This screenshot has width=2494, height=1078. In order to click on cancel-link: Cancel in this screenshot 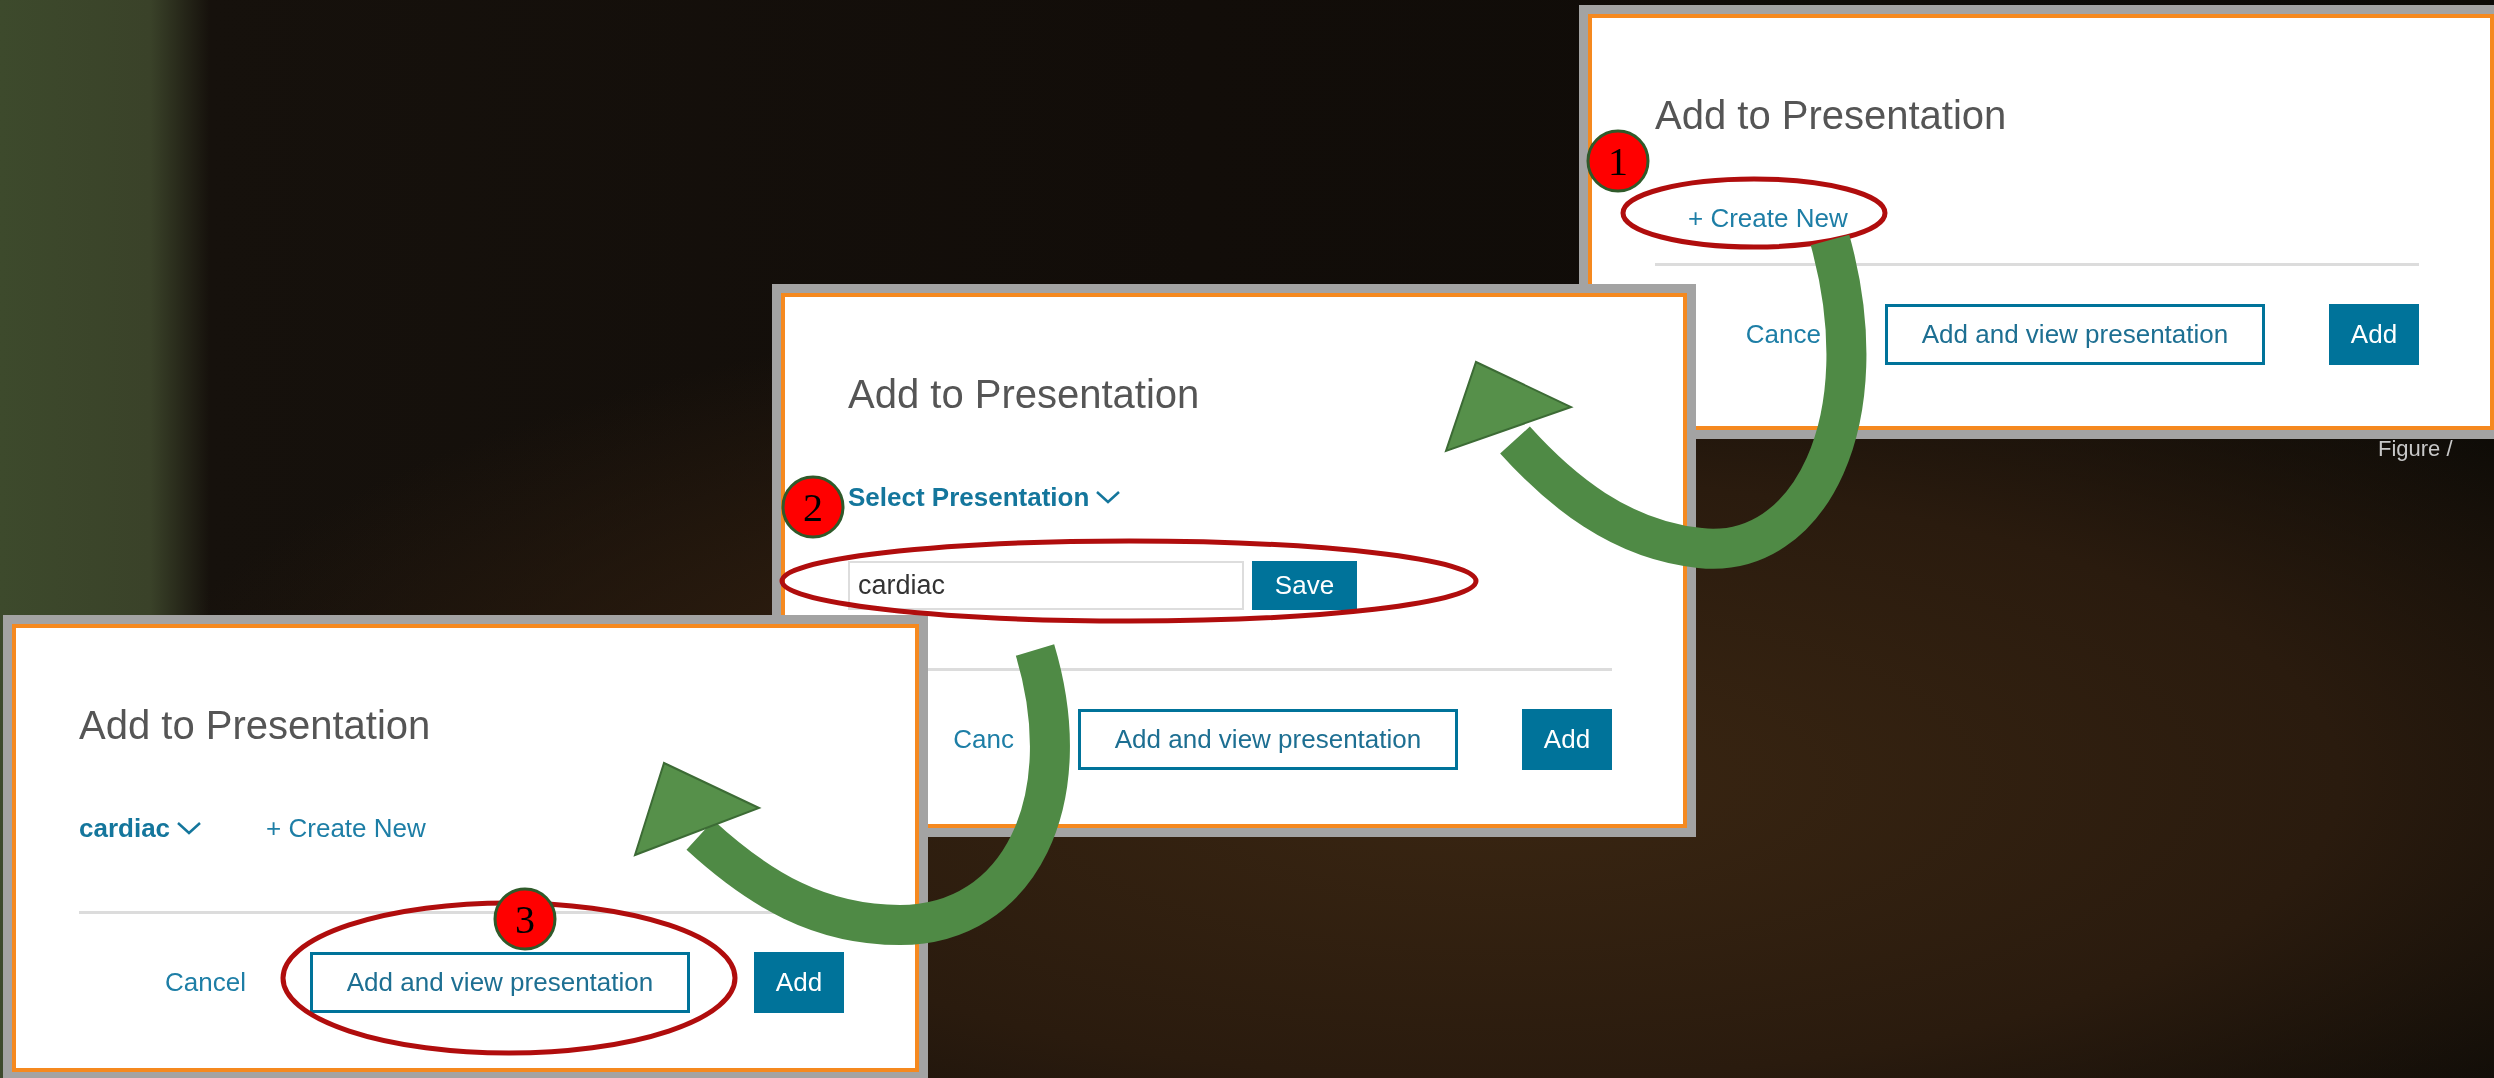, I will do `click(205, 982)`.